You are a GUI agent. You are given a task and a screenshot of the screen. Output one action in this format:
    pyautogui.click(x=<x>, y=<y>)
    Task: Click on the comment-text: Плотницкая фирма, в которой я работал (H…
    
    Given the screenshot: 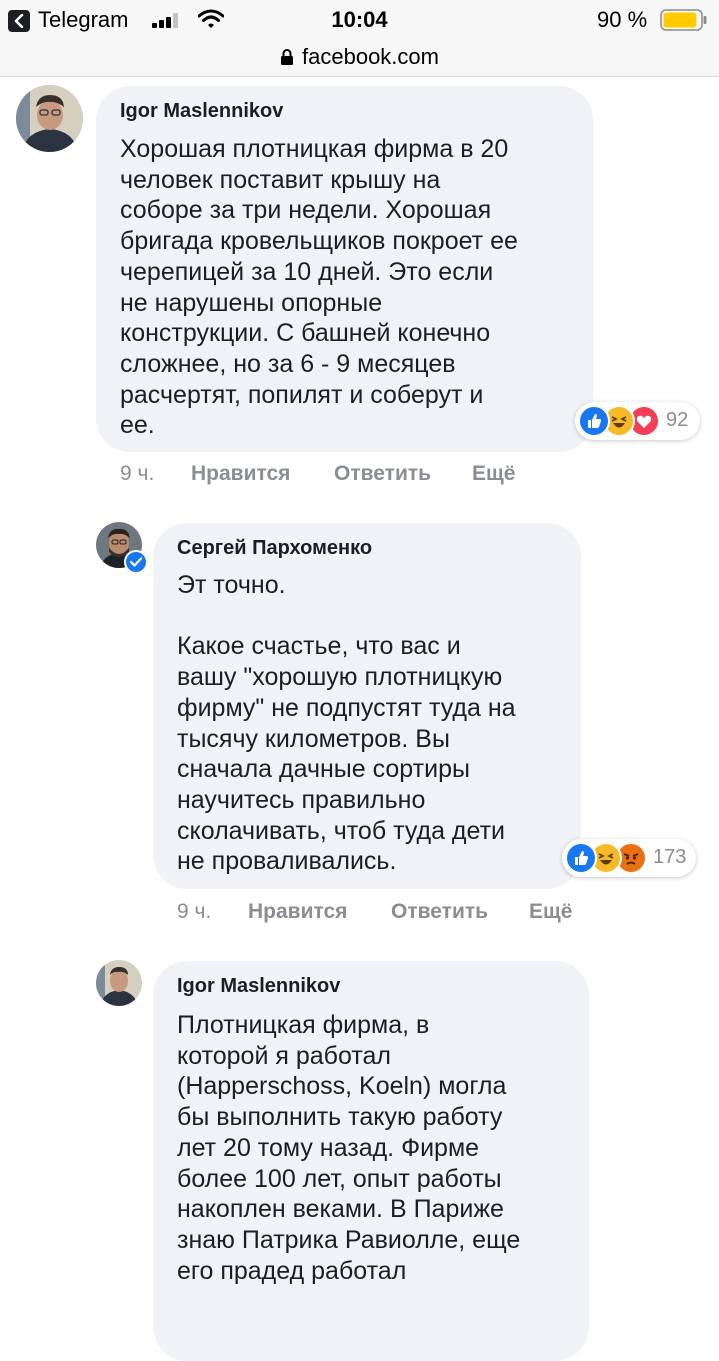 What is the action you would take?
    pyautogui.click(x=349, y=1148)
    